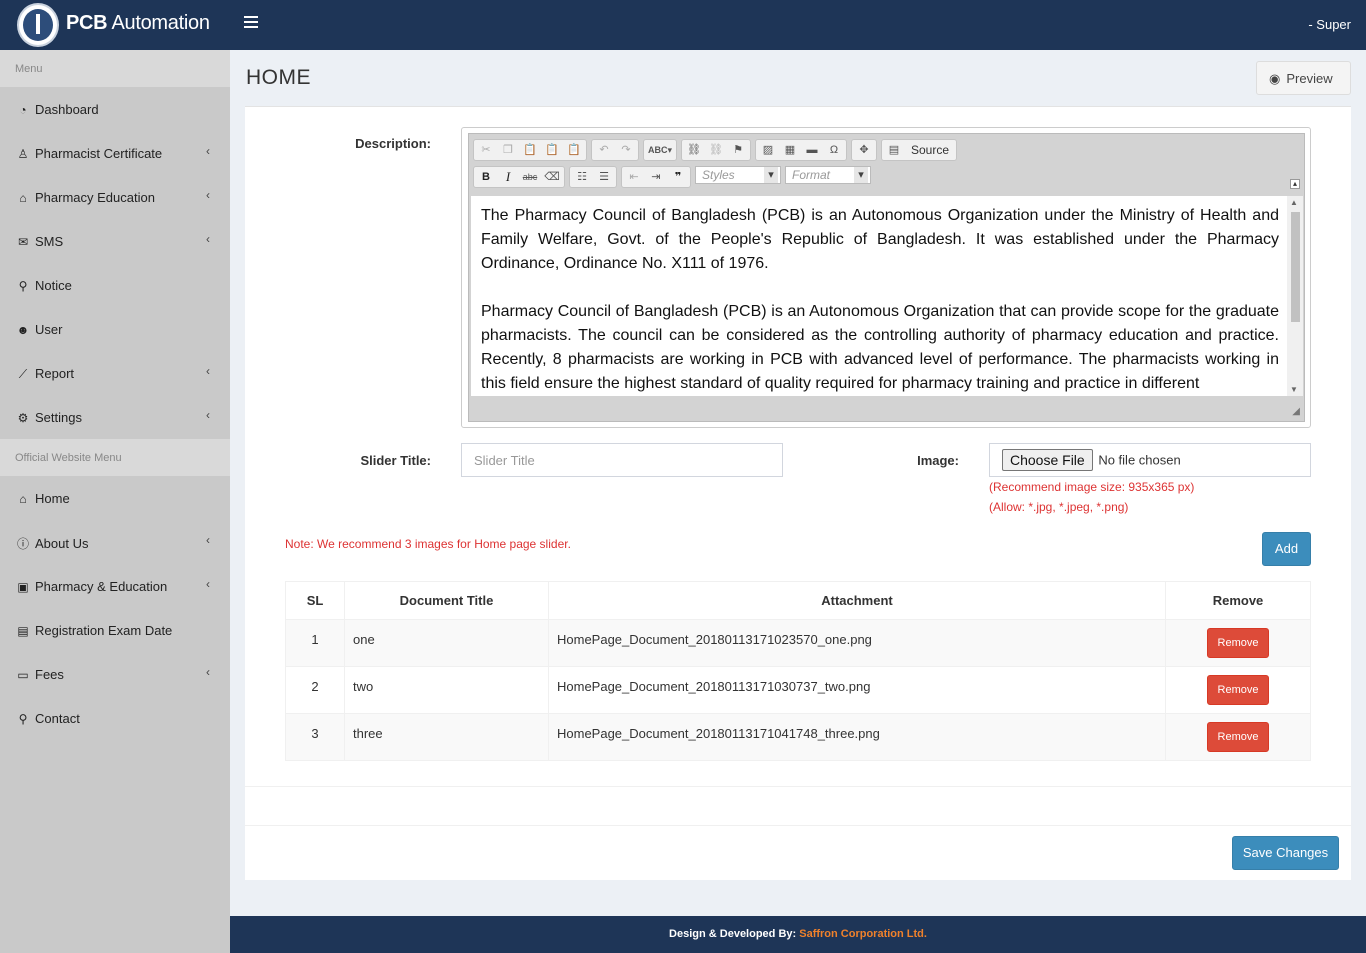  I want to click on resize-handle-icon: ◢, so click(1296, 411).